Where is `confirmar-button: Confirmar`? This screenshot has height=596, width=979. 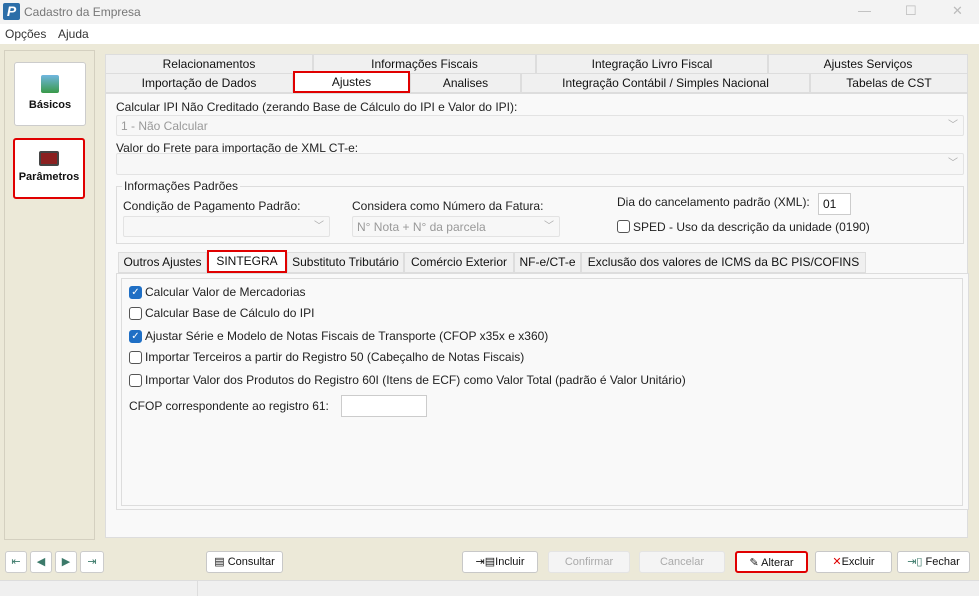 confirmar-button: Confirmar is located at coordinates (589, 562).